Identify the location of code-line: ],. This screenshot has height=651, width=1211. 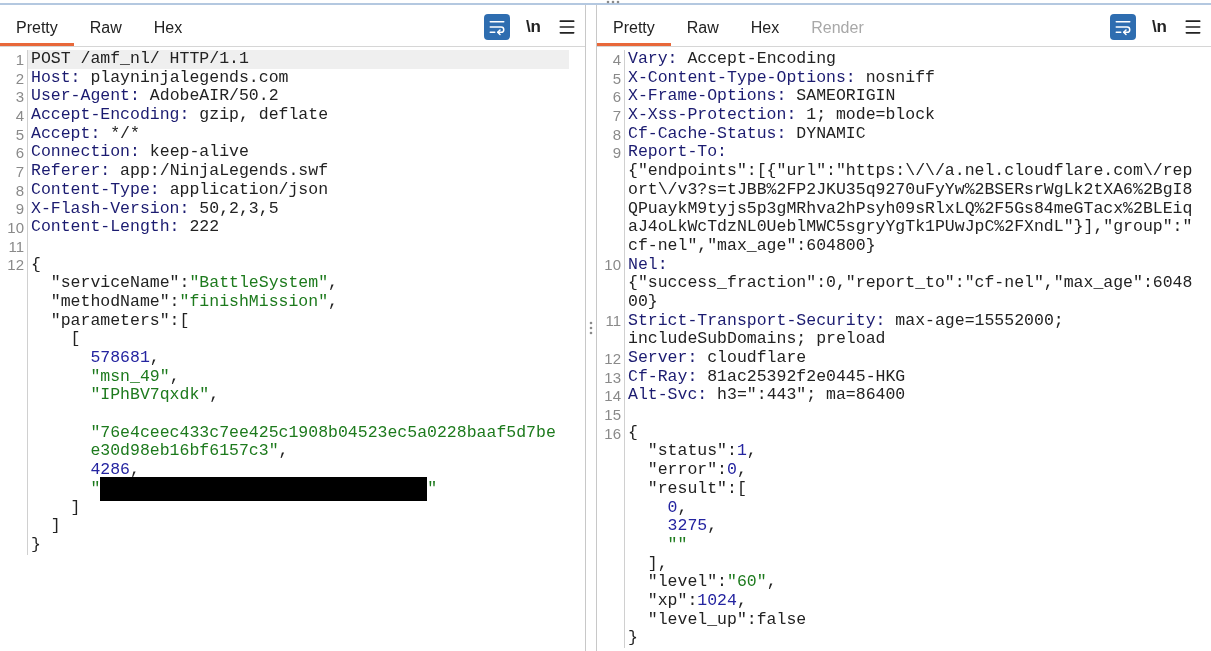
(657, 564).